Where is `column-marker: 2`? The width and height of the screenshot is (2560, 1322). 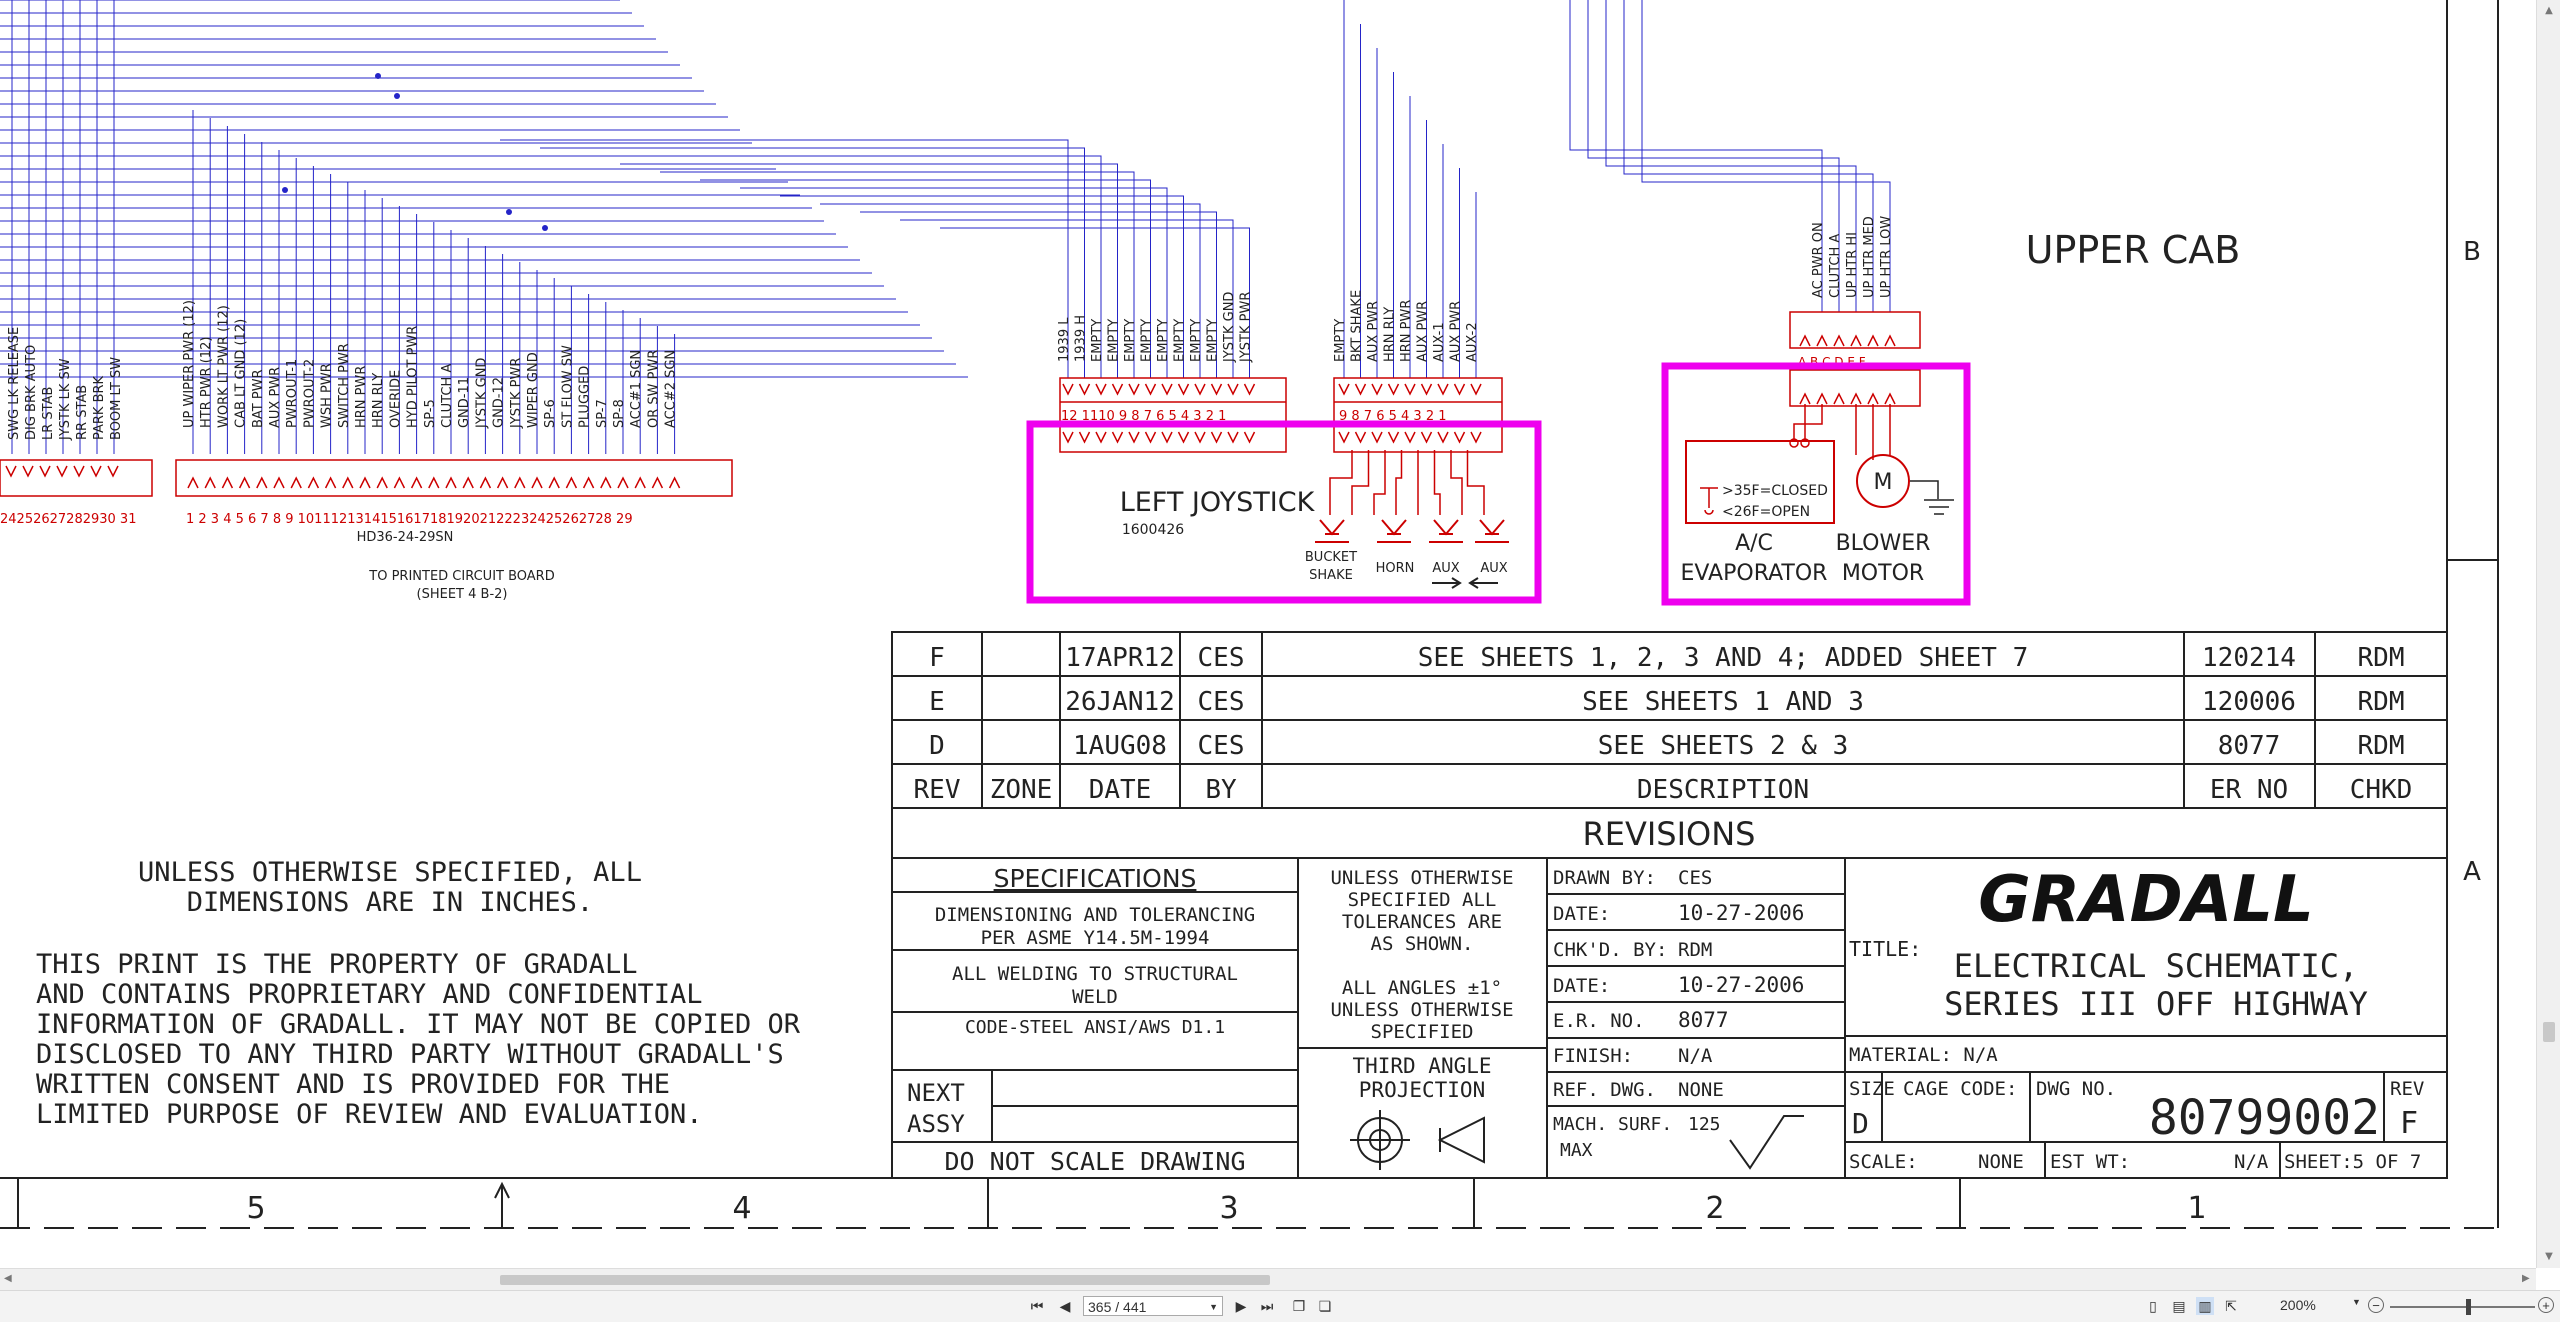
column-marker: 2 is located at coordinates (1714, 1208).